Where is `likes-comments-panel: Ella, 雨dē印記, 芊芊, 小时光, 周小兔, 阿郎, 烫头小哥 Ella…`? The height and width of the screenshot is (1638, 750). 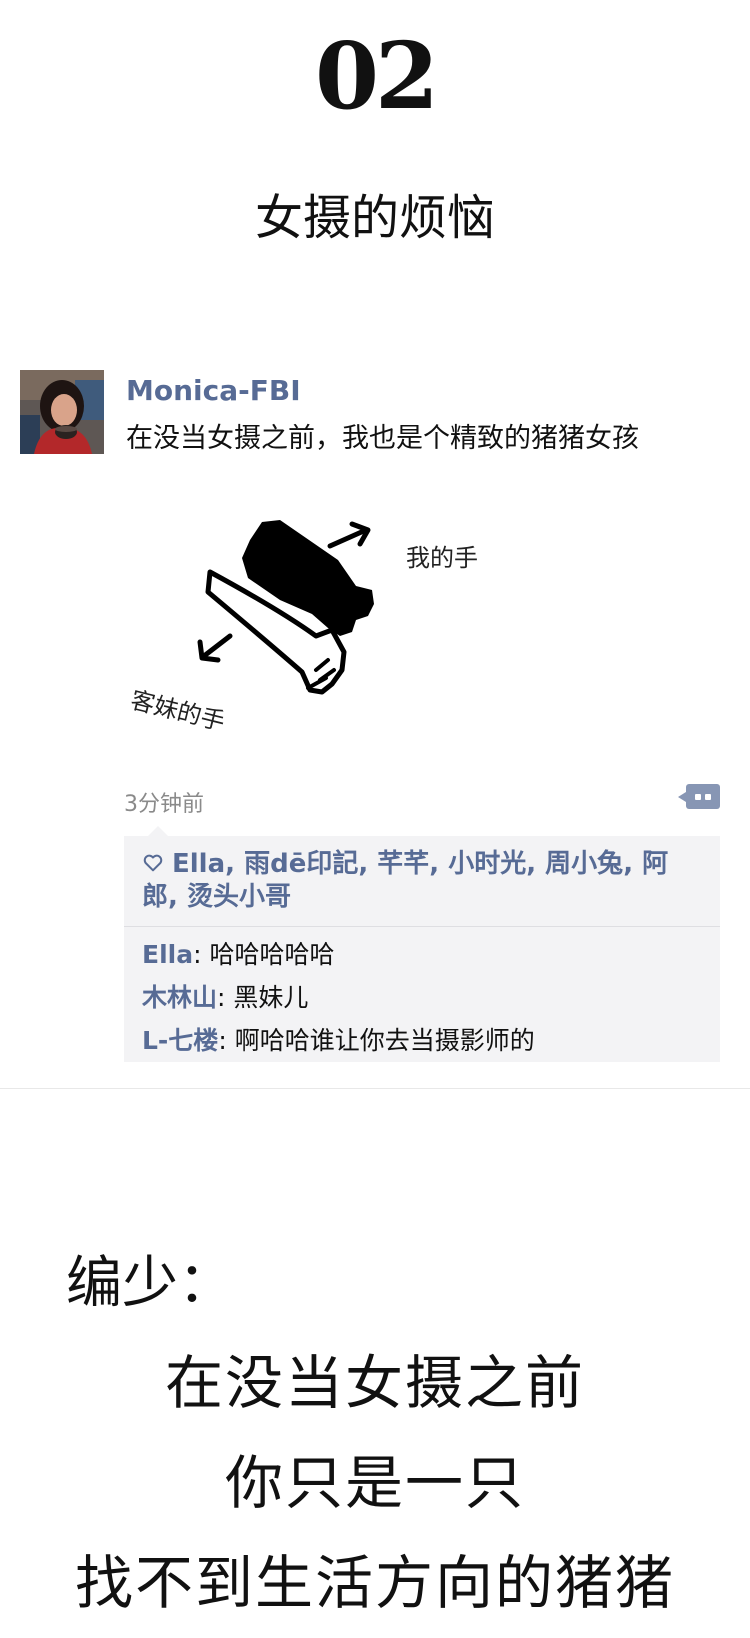
likes-comments-panel: Ella, 雨dē印記, 芊芊, 小时光, 周小兔, 阿郎, 烫头小哥 Ella… is located at coordinates (422, 944).